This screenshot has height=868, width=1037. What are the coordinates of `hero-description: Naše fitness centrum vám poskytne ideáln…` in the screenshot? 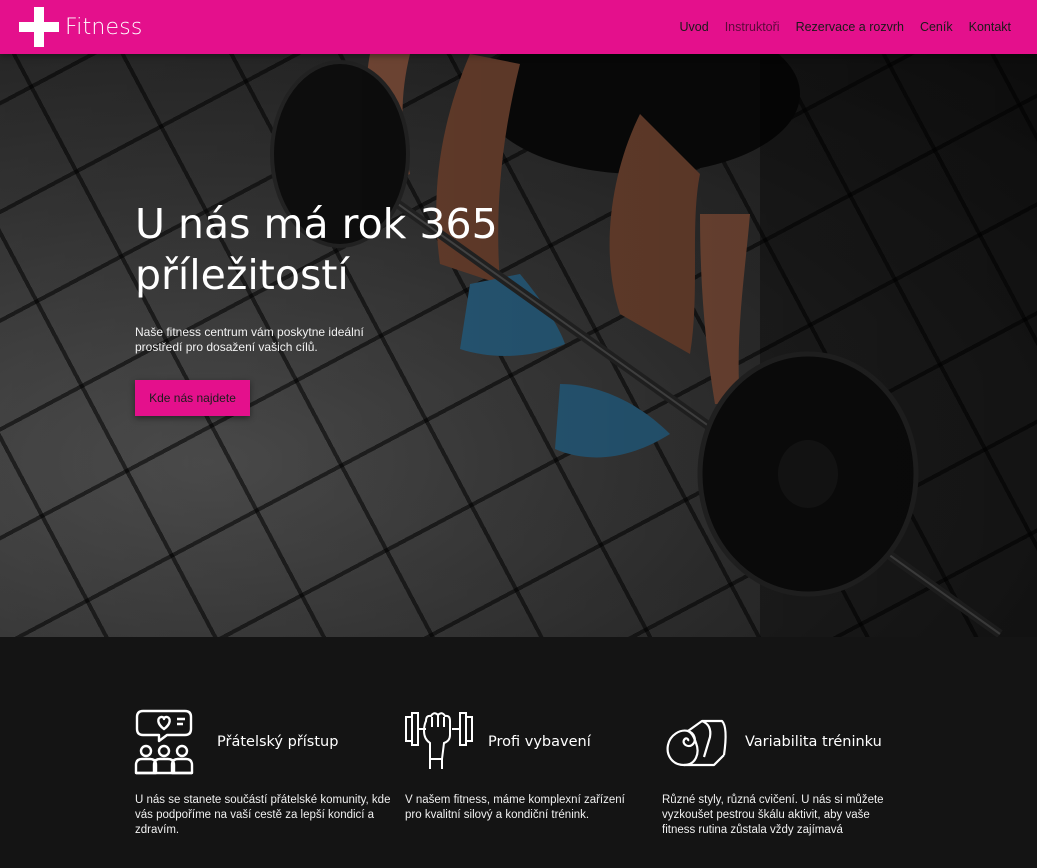 It's located at (249, 339).